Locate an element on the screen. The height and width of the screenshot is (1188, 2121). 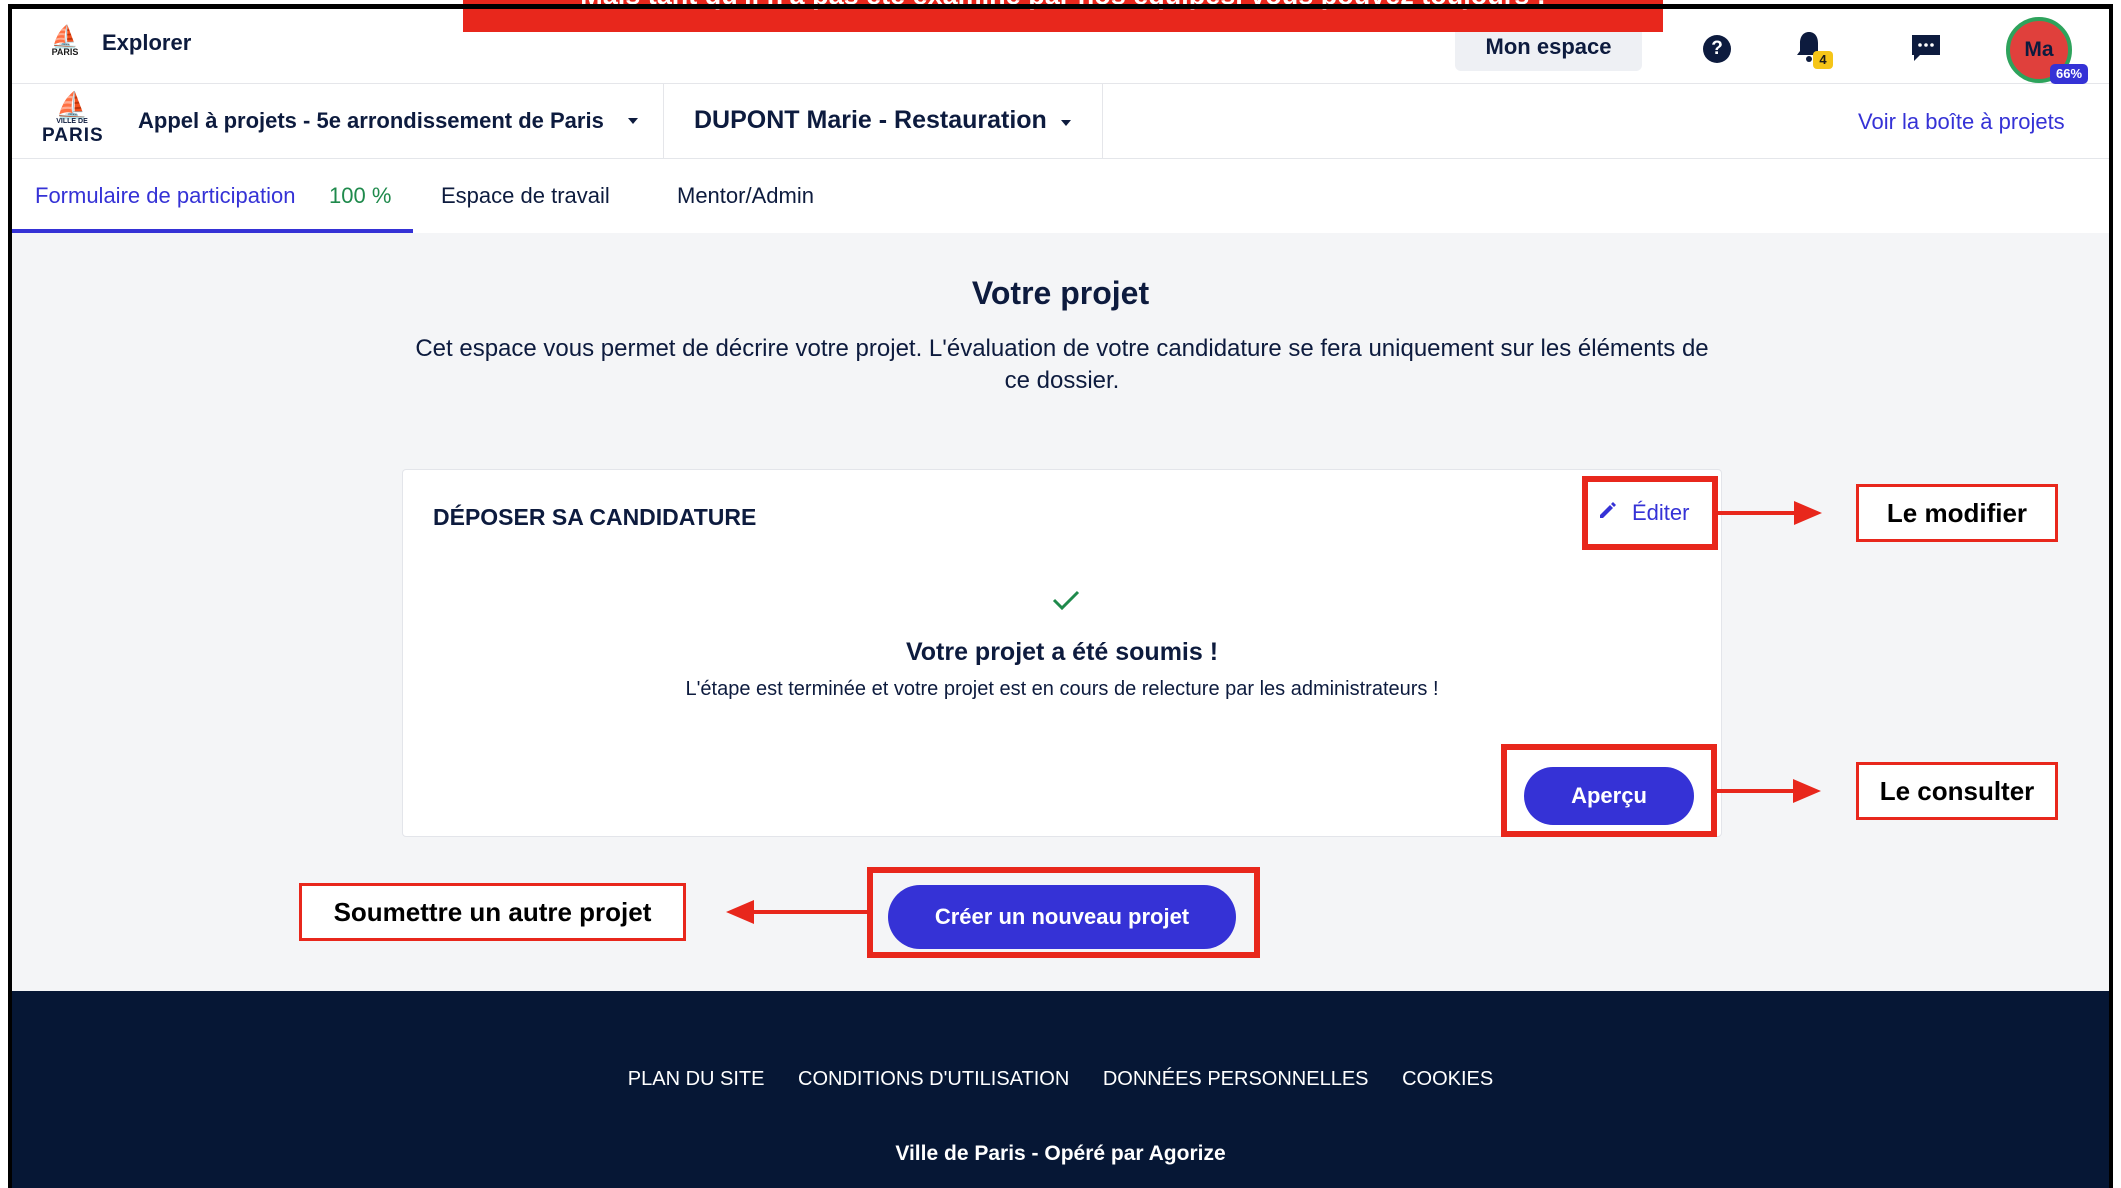
checkmark-icon is located at coordinates (1066, 600).